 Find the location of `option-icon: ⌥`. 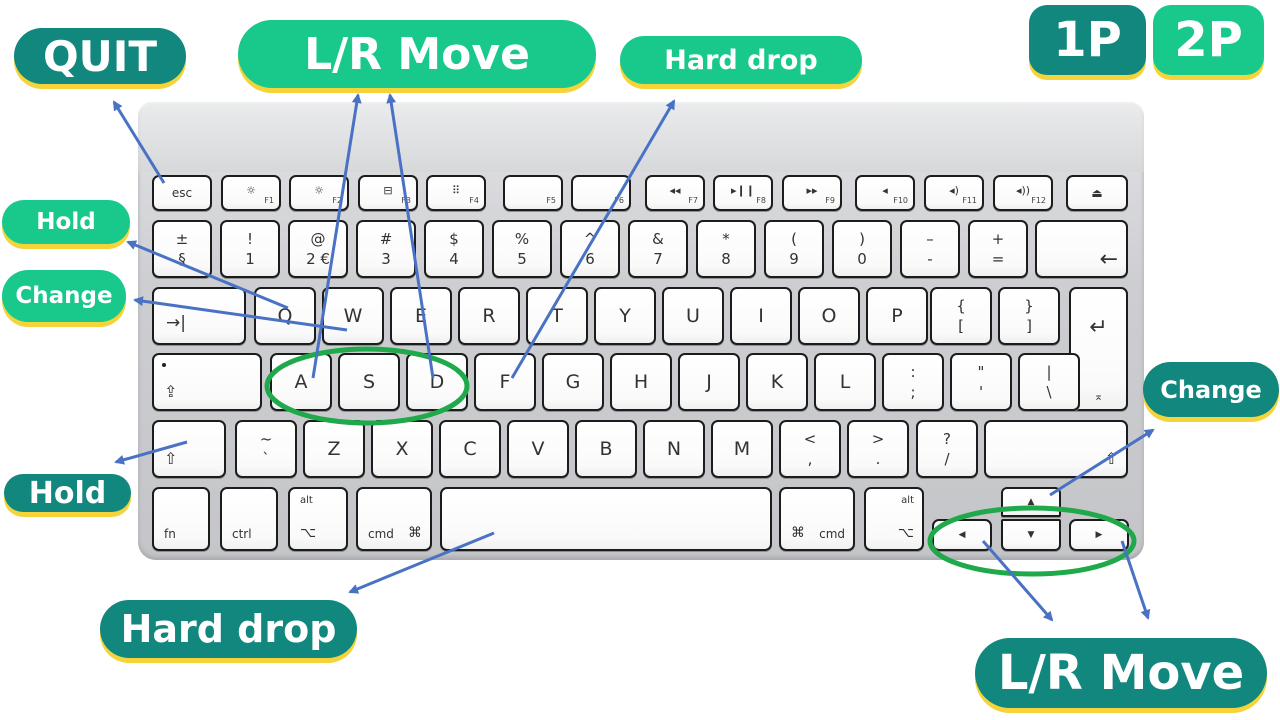

option-icon: ⌥ is located at coordinates (308, 533).